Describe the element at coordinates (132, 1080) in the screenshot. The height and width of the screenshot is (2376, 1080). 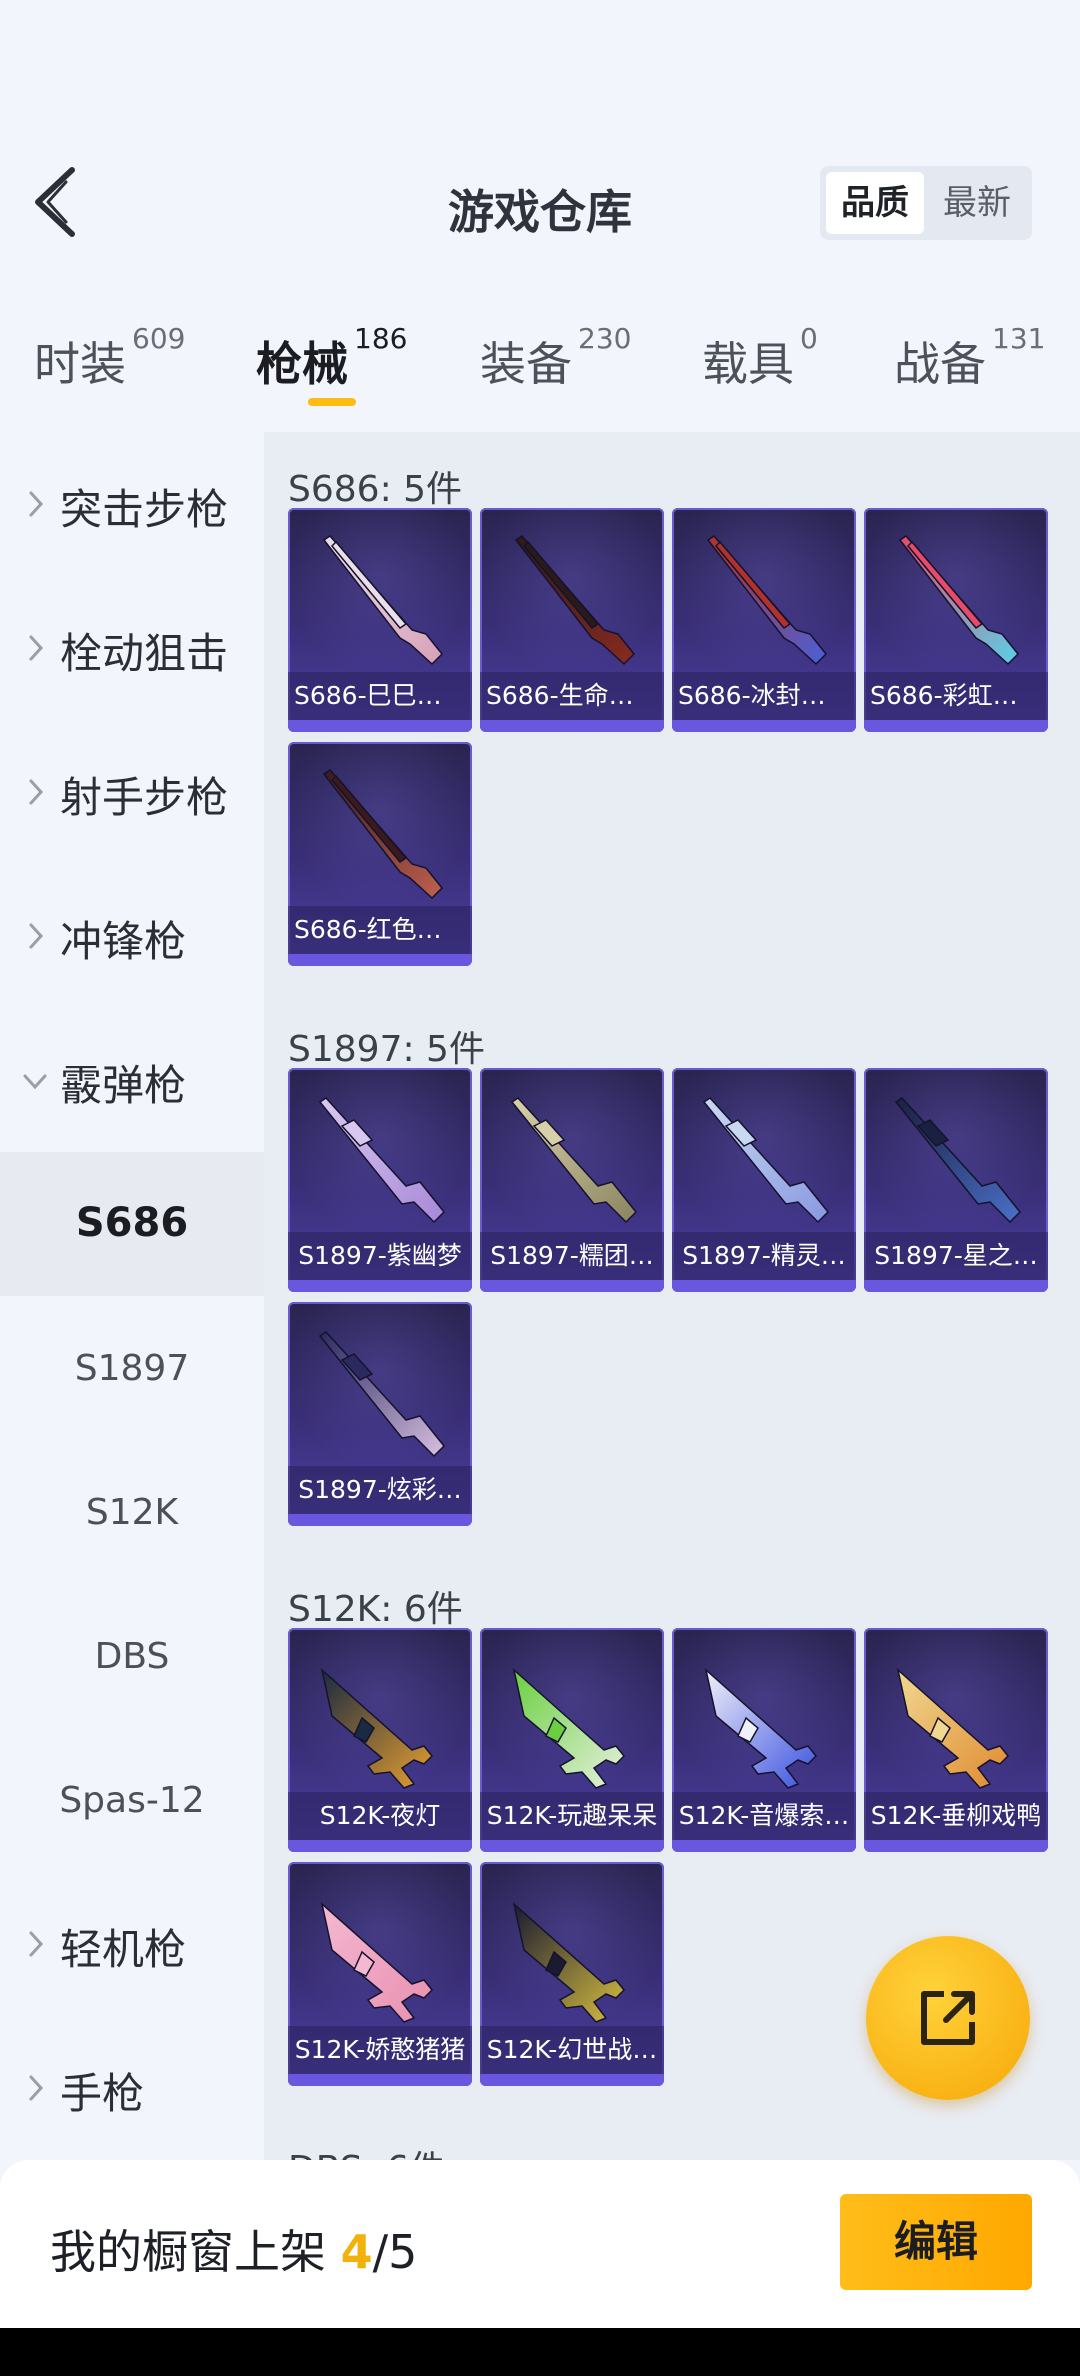
I see `sidebar-item-shotguns: 霰弹枪` at that location.